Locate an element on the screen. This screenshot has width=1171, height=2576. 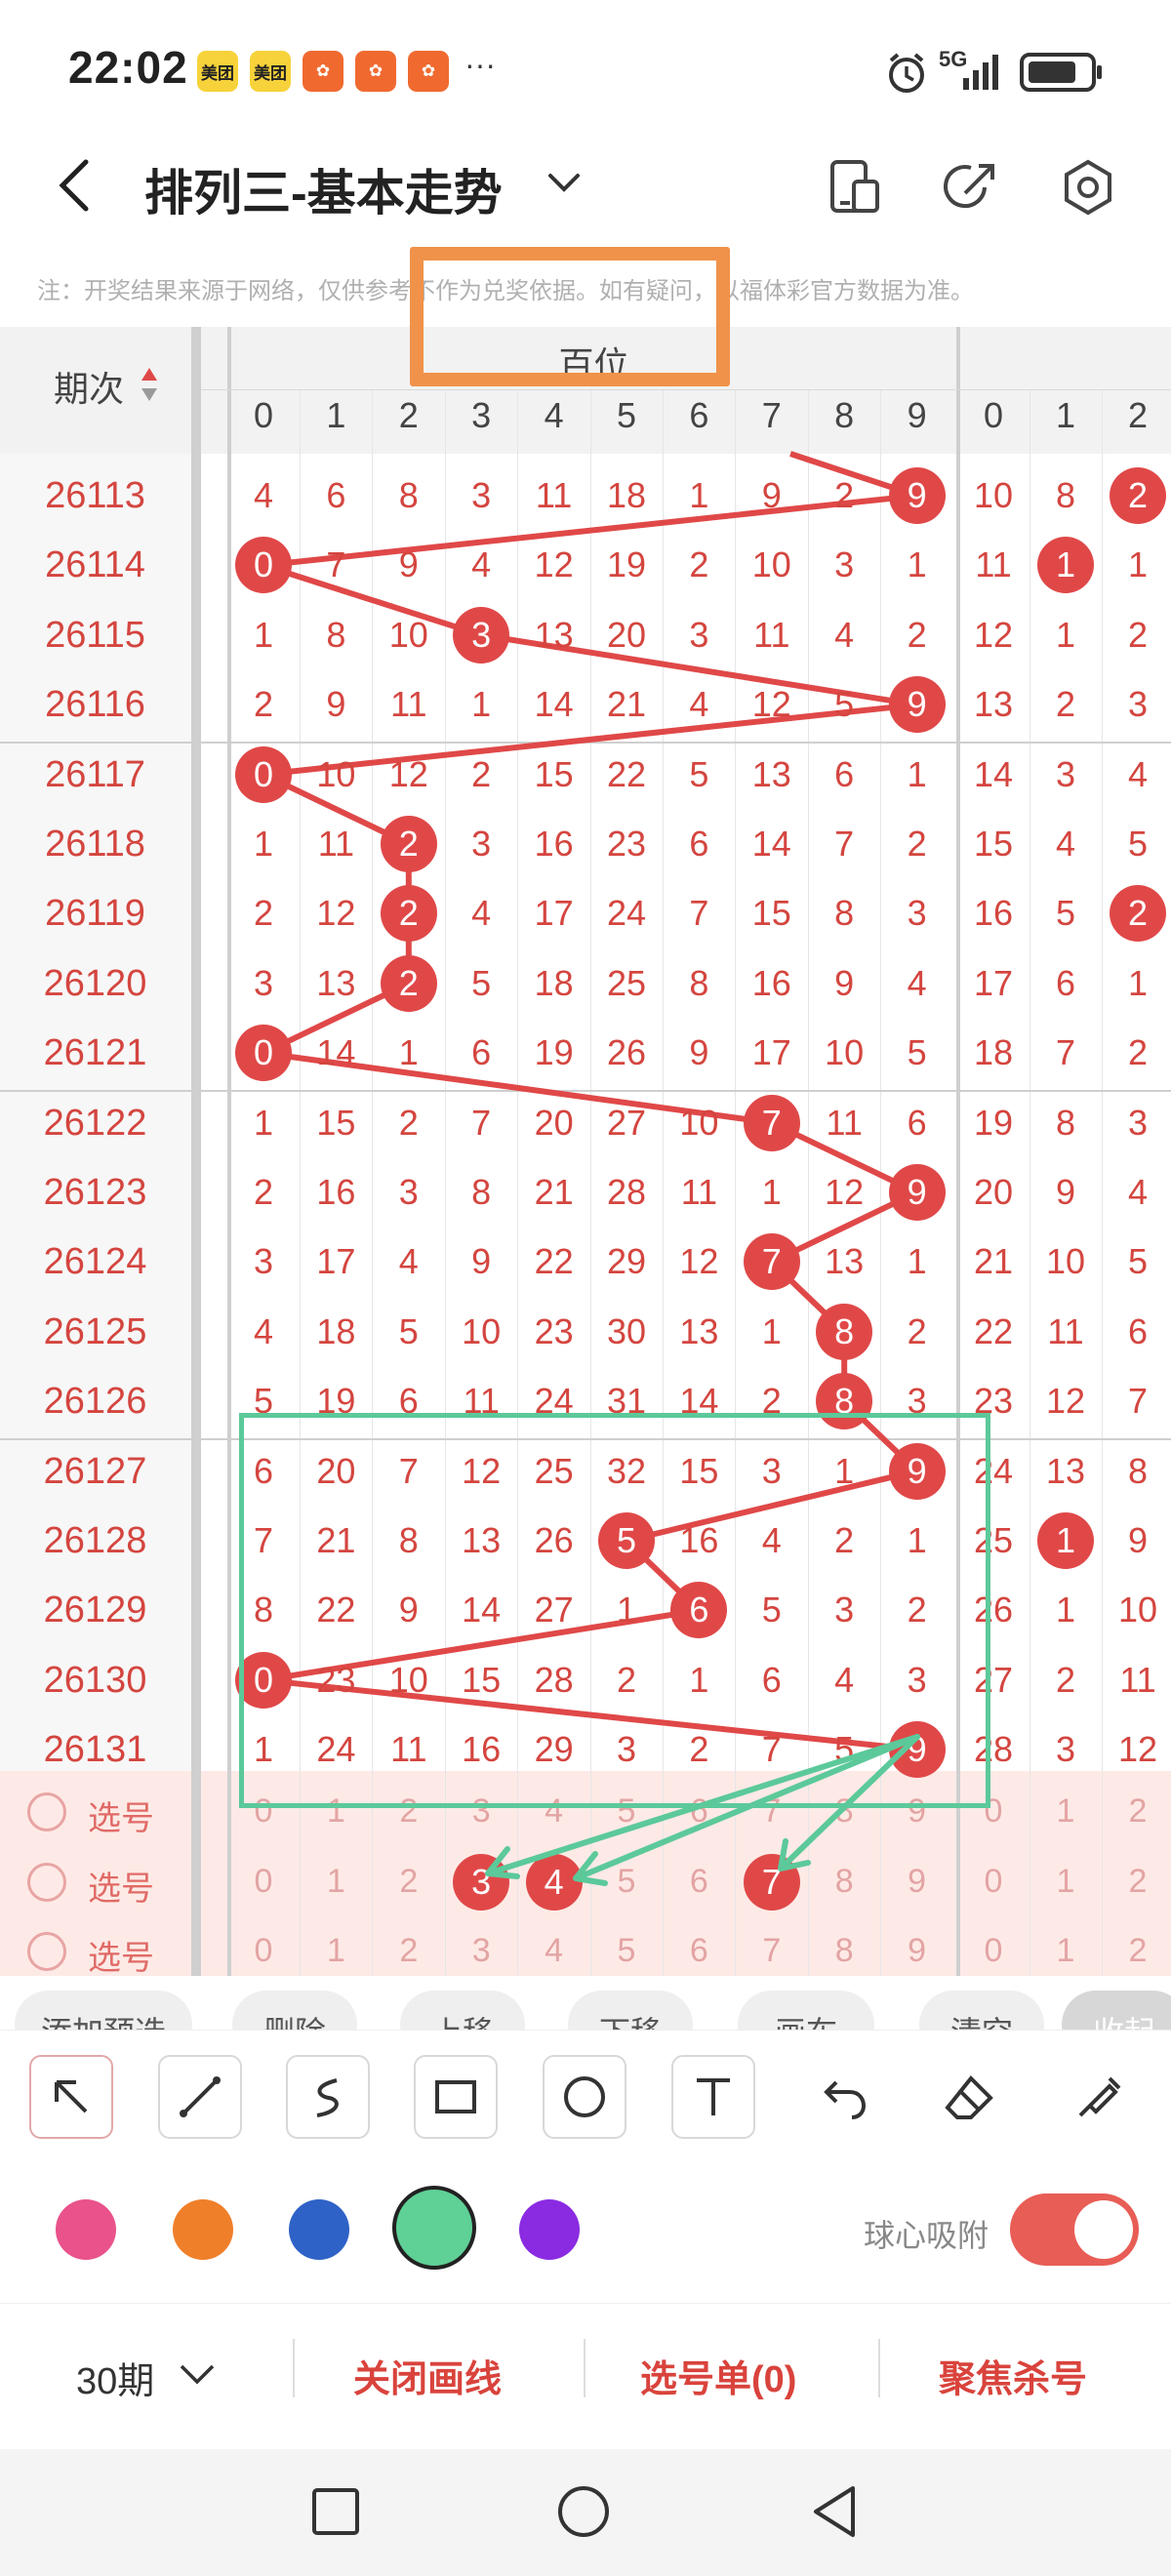
signal-icon is located at coordinates (980, 72).